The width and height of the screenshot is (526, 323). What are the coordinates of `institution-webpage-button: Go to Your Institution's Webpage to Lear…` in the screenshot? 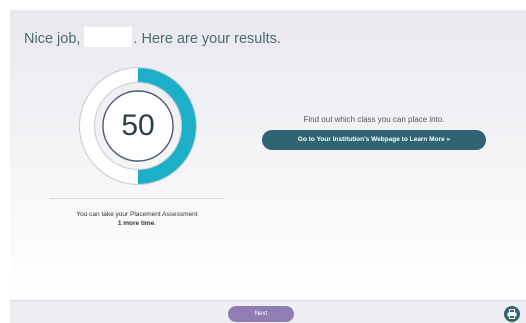 It's located at (374, 140).